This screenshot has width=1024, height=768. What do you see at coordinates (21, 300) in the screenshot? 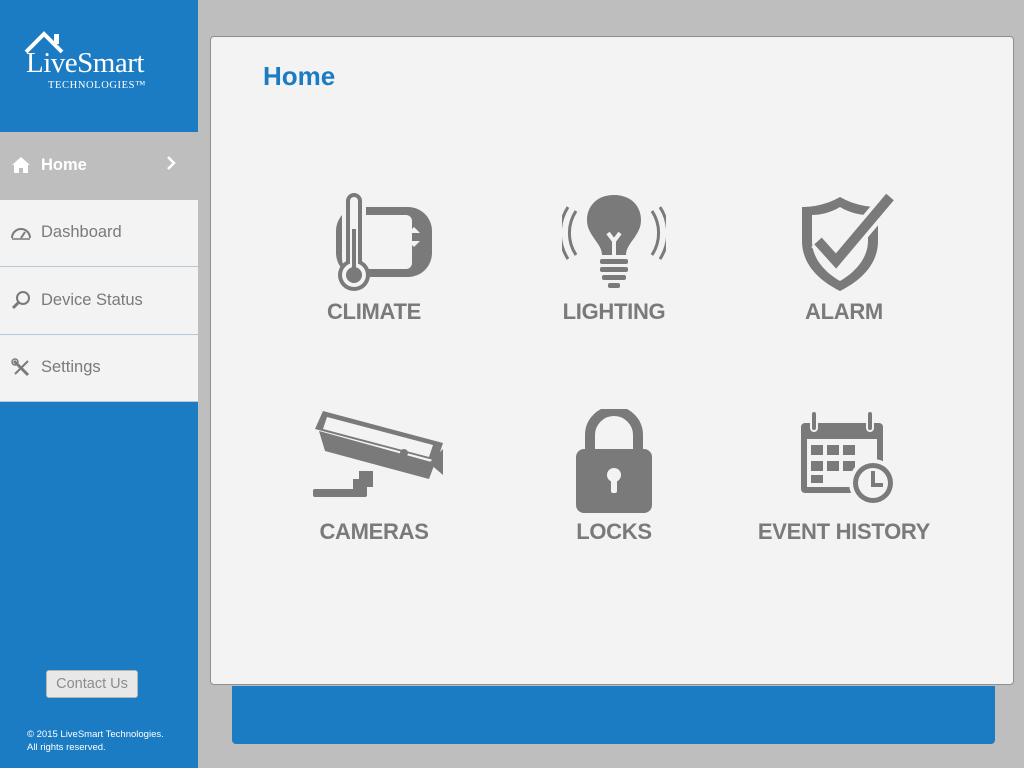
I see `magnifier-icon` at bounding box center [21, 300].